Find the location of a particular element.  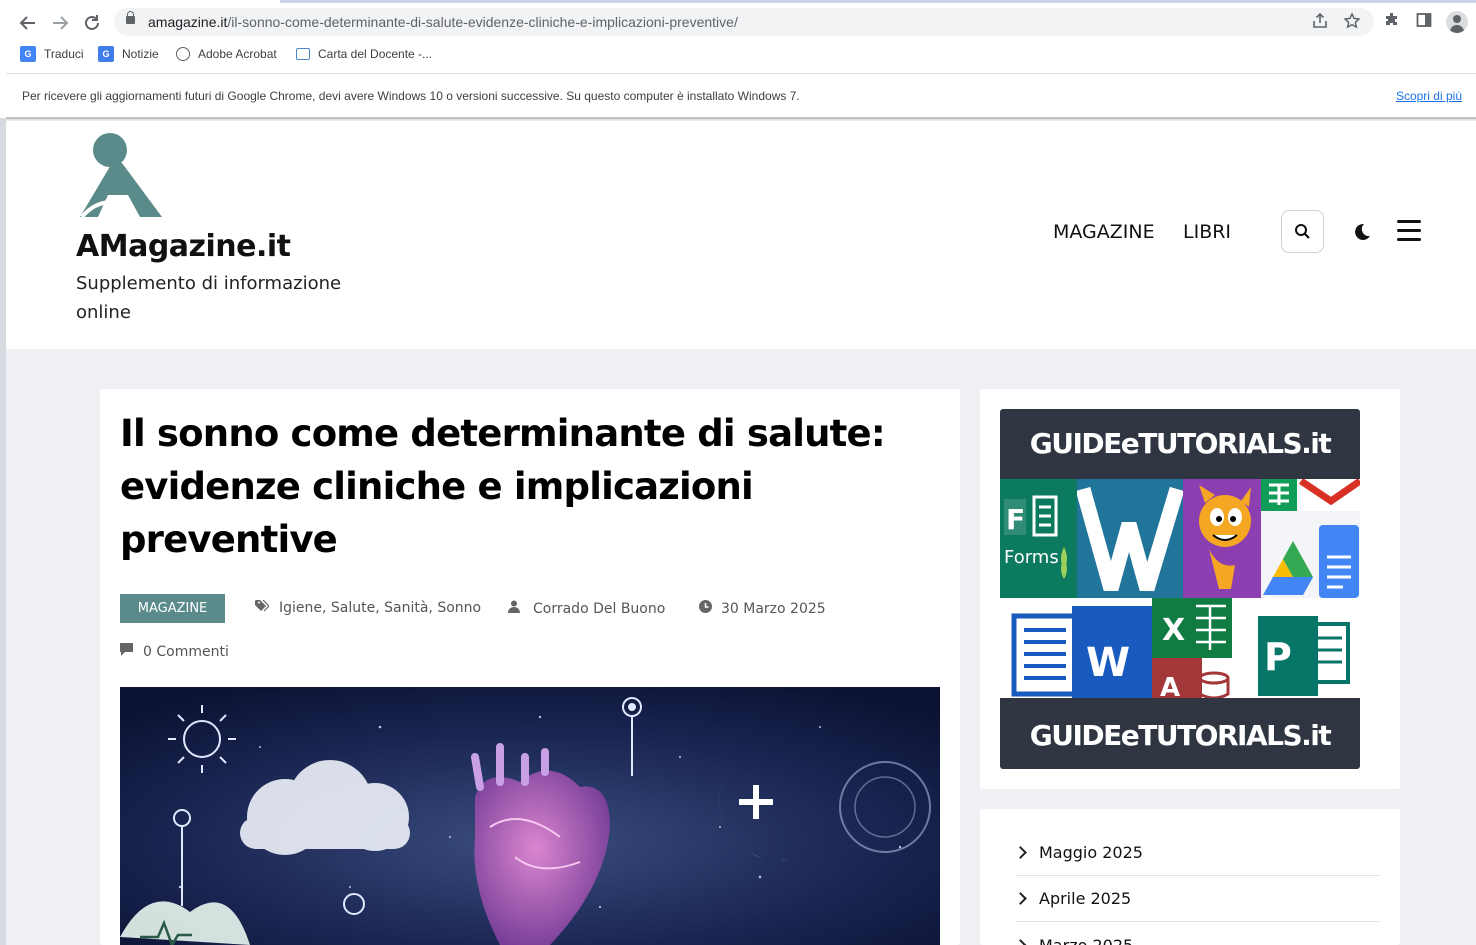

nav-magazine: MAGAZINE is located at coordinates (1104, 232).